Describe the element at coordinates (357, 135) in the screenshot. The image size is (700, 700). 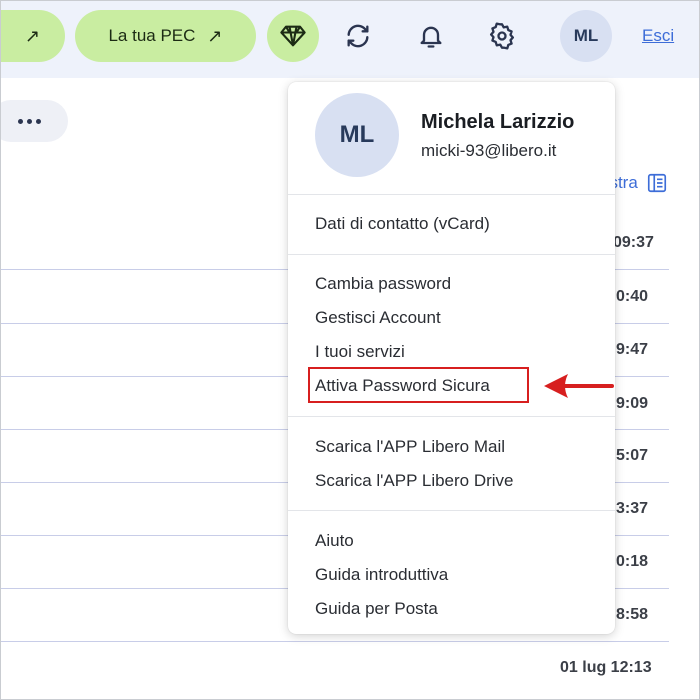
I see `account-avatar: ML` at that location.